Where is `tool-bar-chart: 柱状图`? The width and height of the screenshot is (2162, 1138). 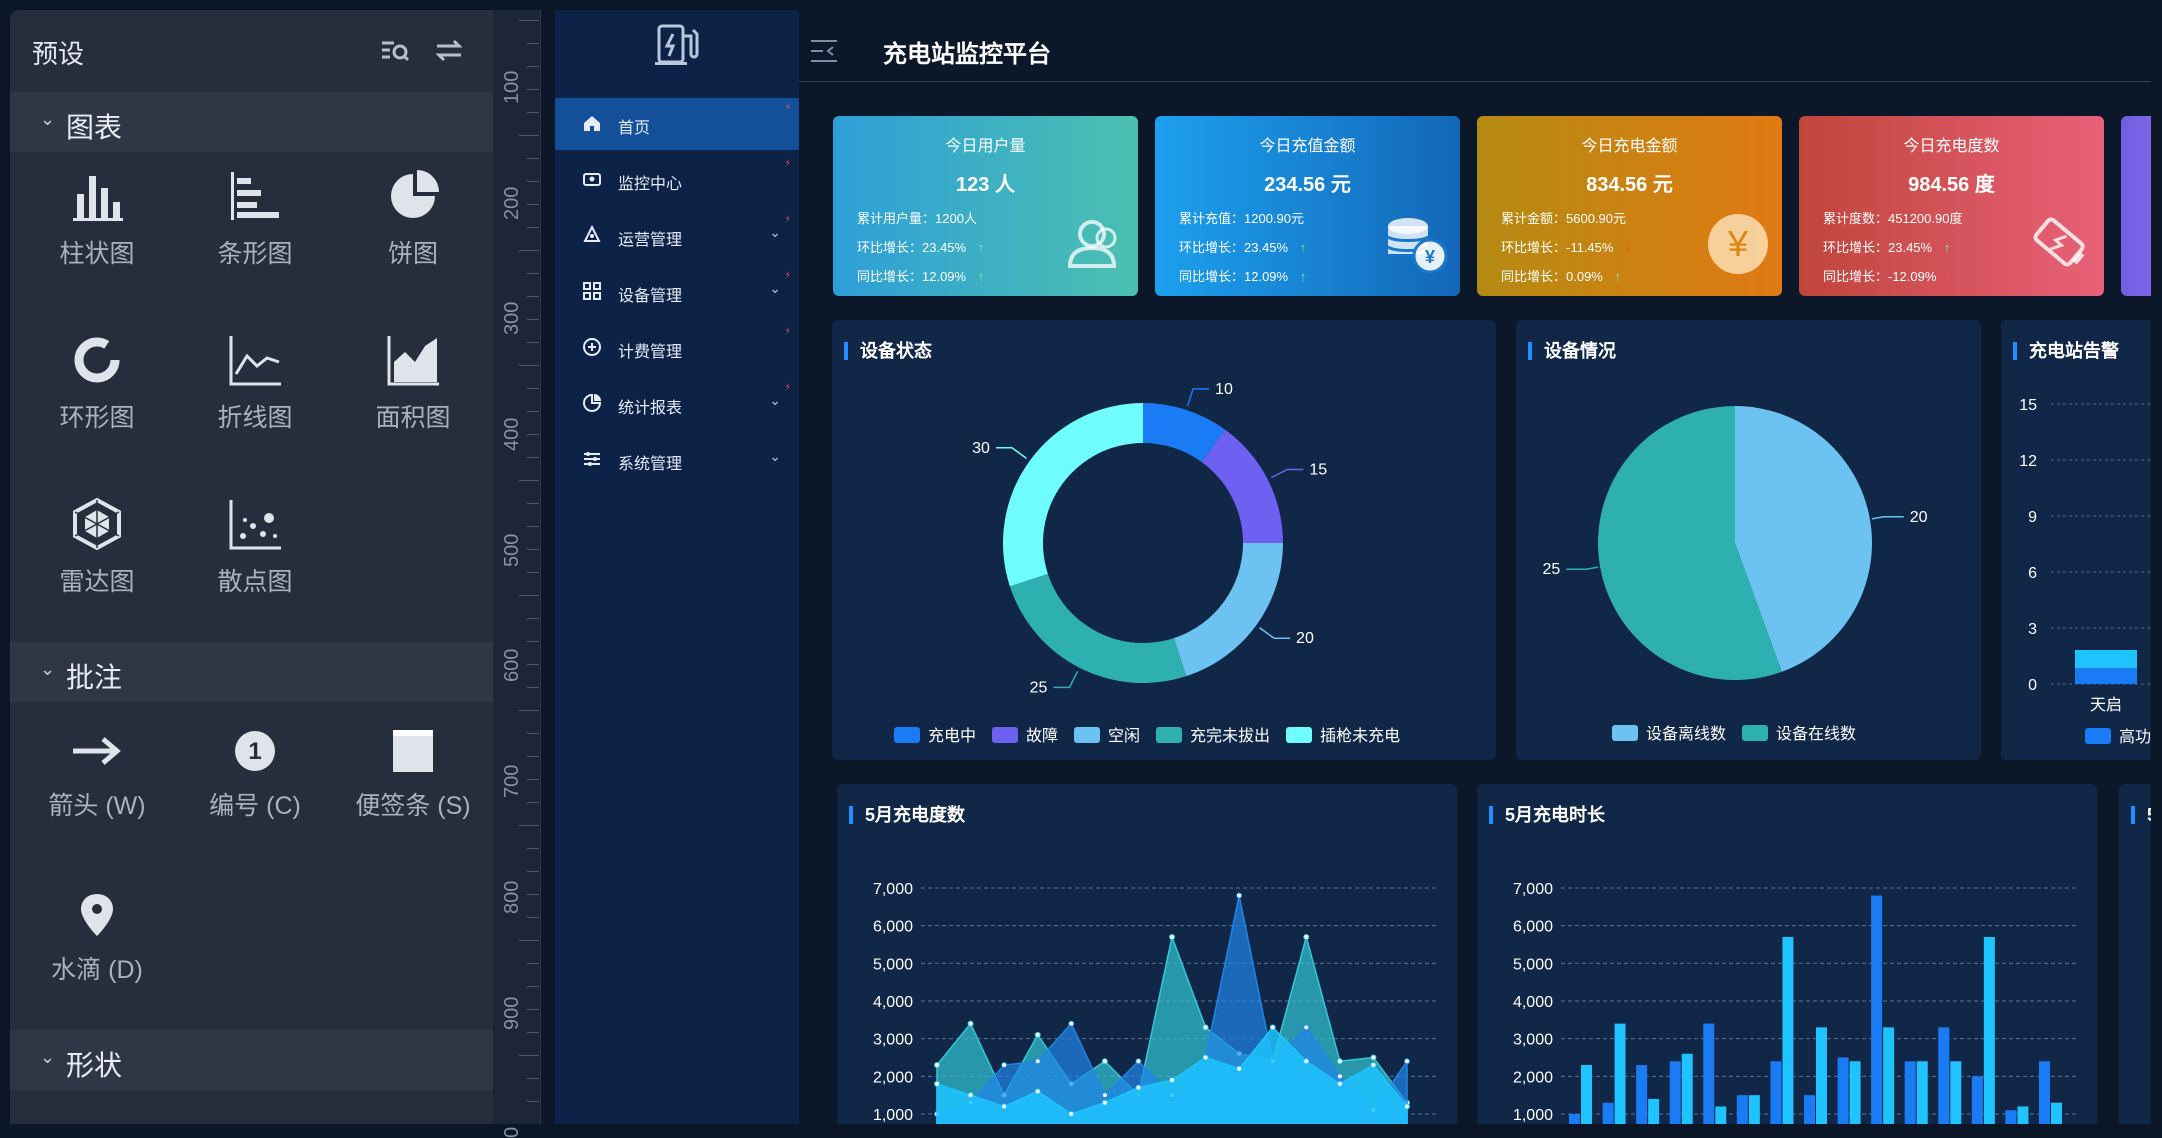 tool-bar-chart: 柱状图 is located at coordinates (97, 238).